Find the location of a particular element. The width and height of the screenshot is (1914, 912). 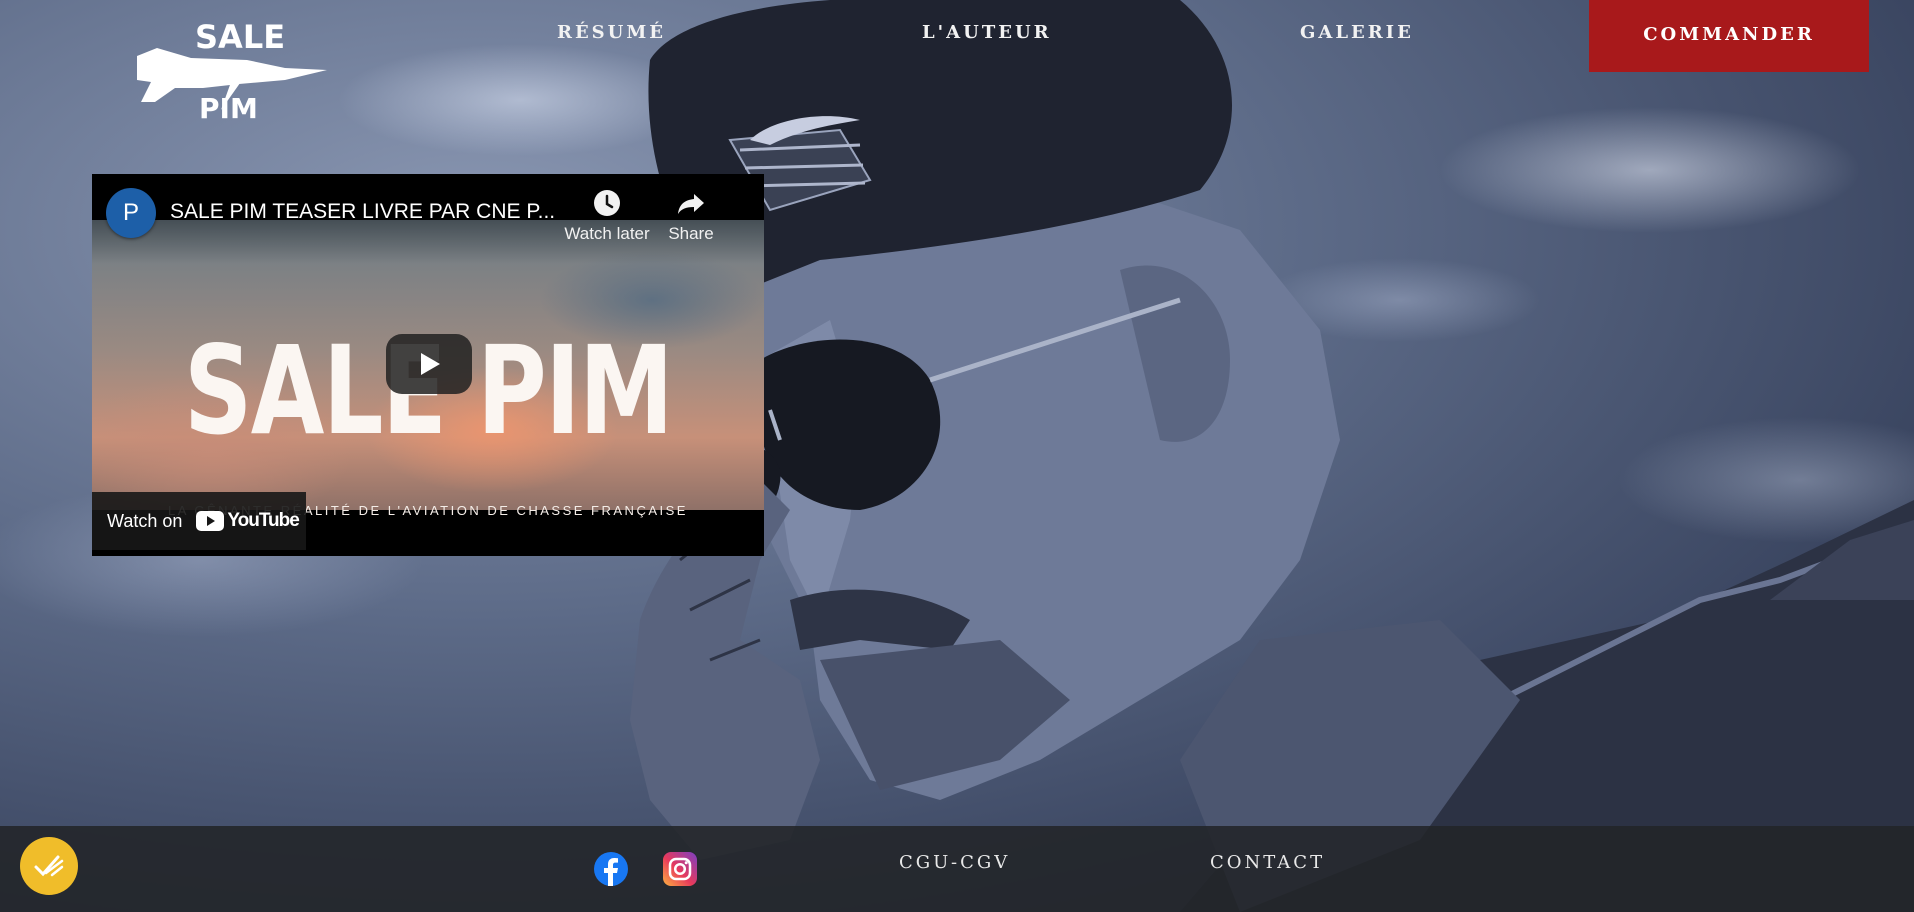

watch-on-youtube-button: Watch on YouTube is located at coordinates (199, 521).